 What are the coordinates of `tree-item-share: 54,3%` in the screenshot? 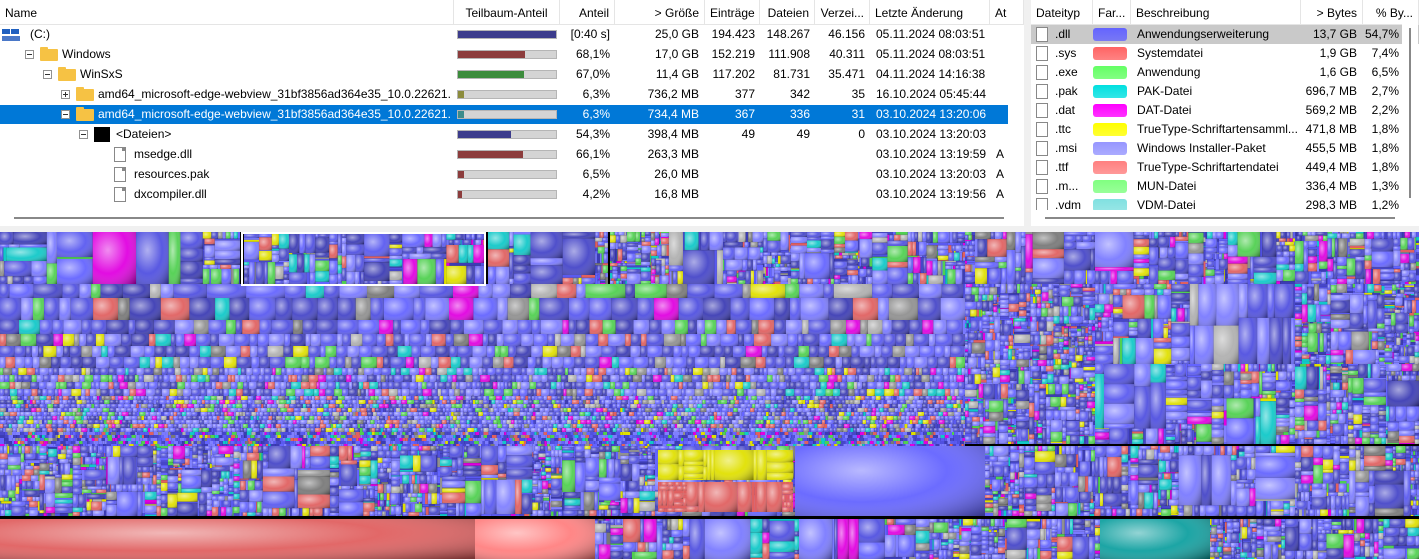 It's located at (592, 134).